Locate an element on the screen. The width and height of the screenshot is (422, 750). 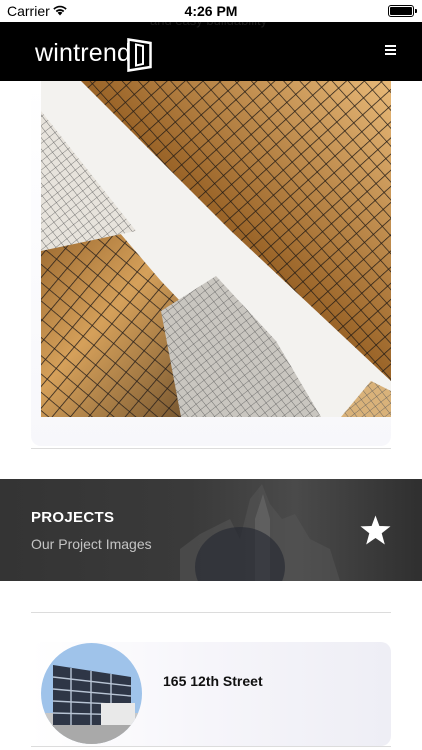
top-navigation-bar: wintrend is located at coordinates (211, 51).